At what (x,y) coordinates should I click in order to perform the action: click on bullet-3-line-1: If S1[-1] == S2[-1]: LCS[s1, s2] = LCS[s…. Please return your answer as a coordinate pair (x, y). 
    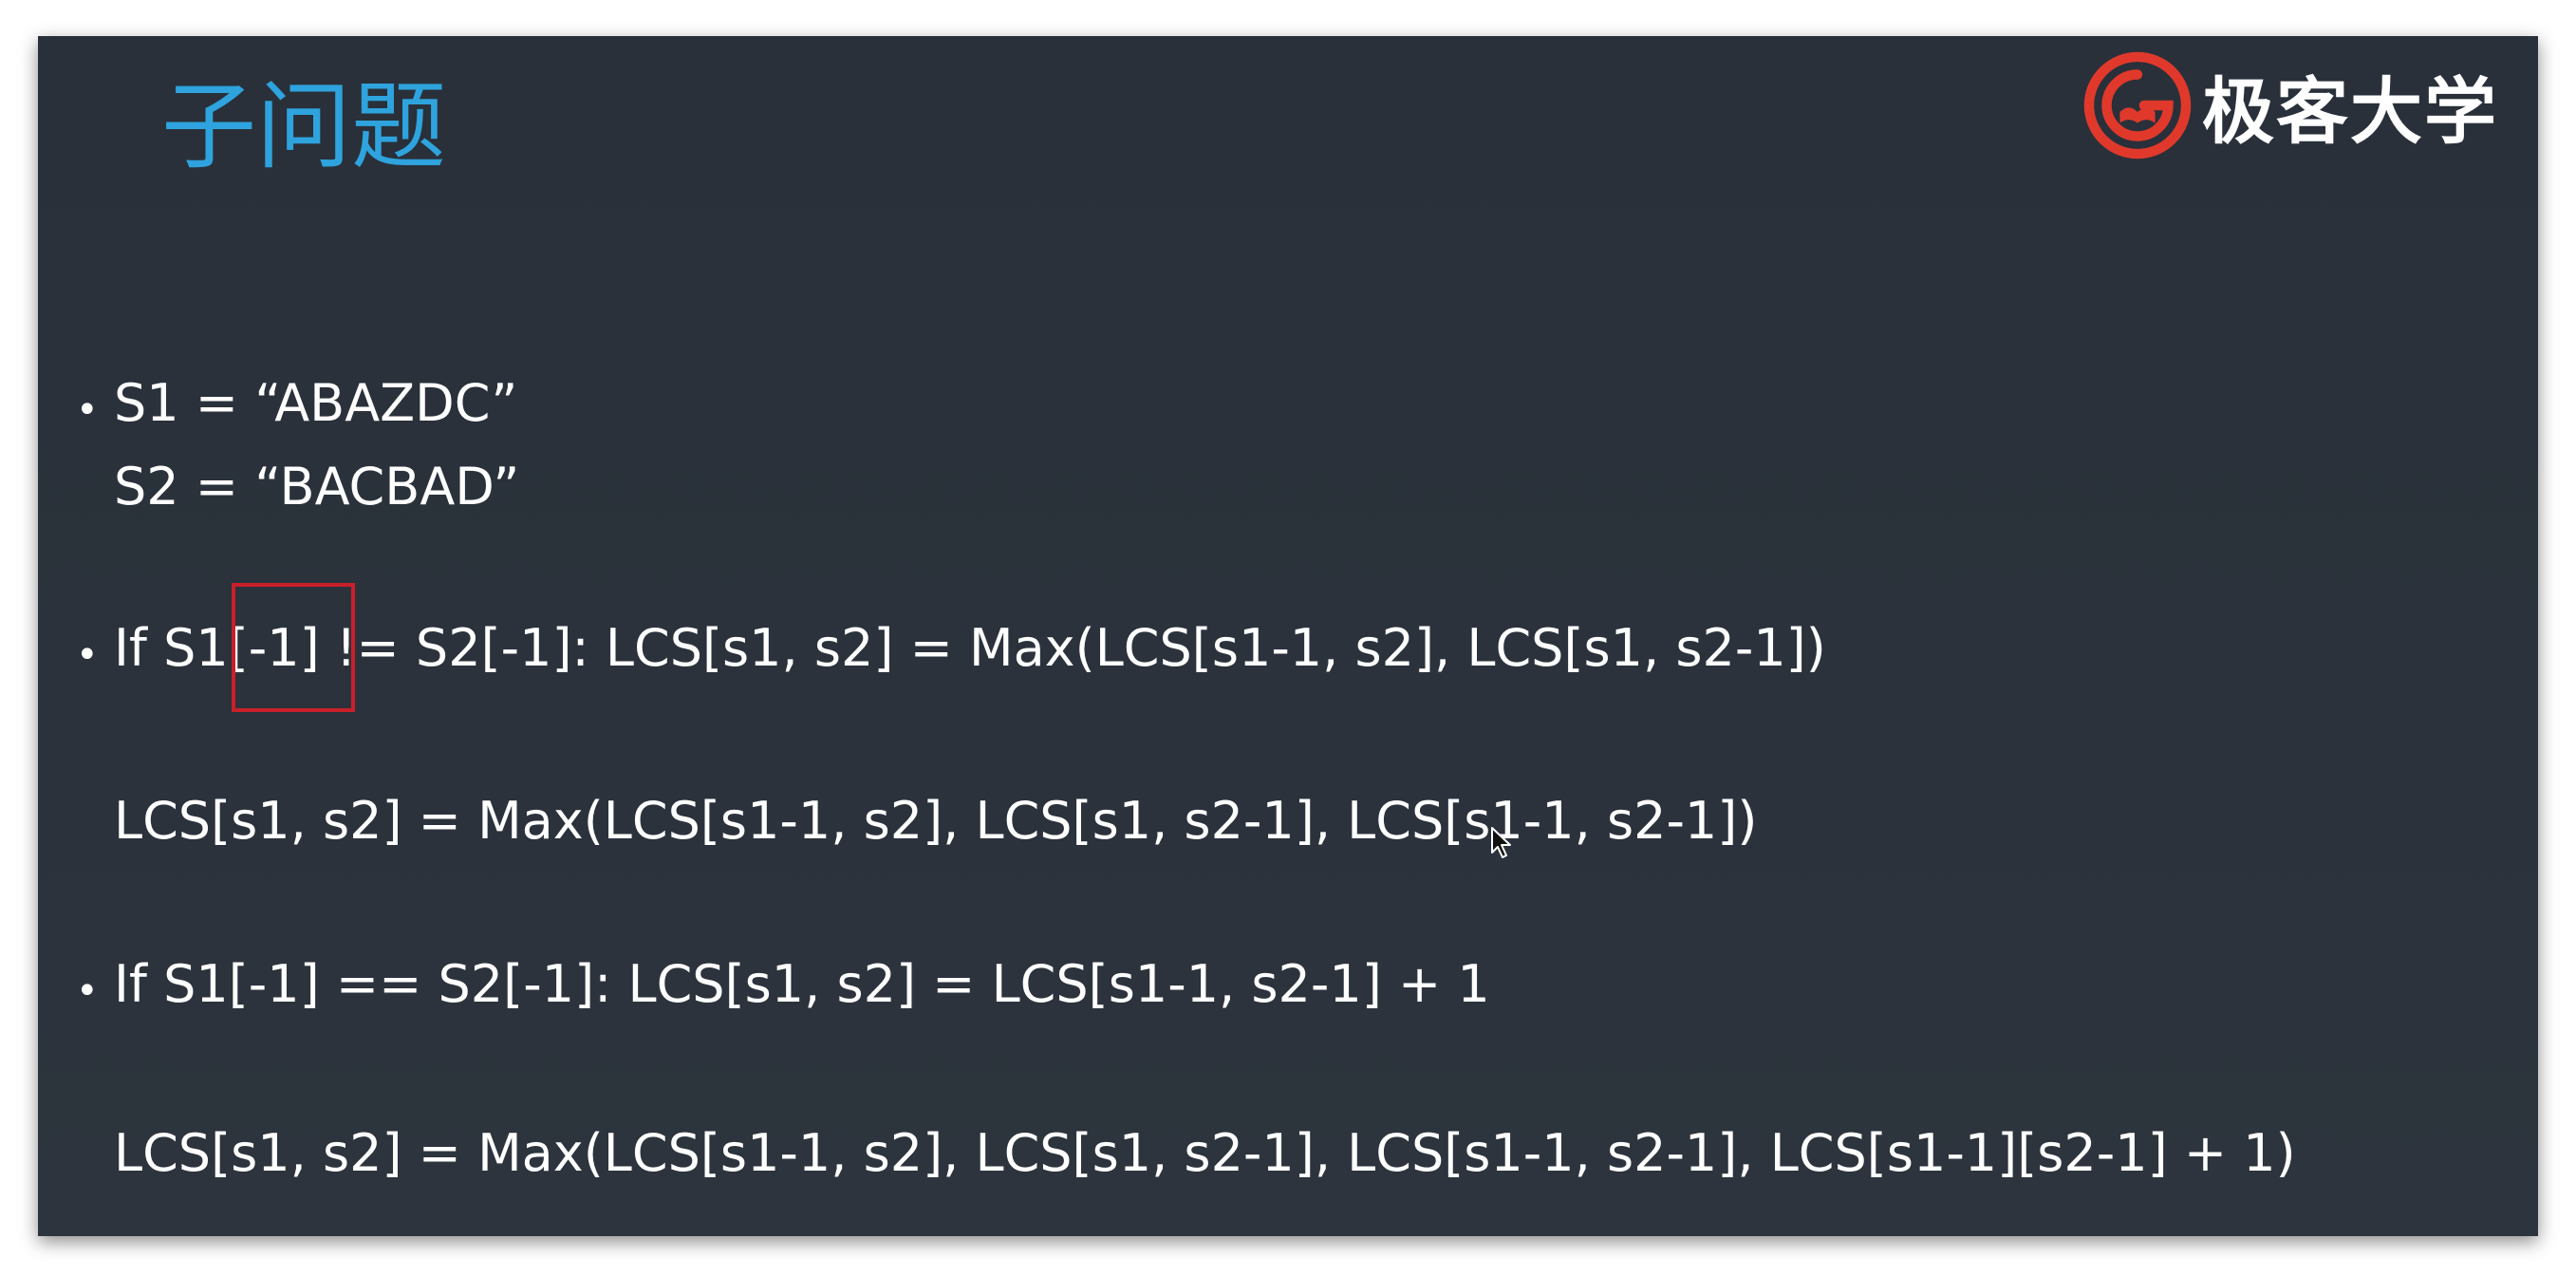
    Looking at the image, I should click on (802, 984).